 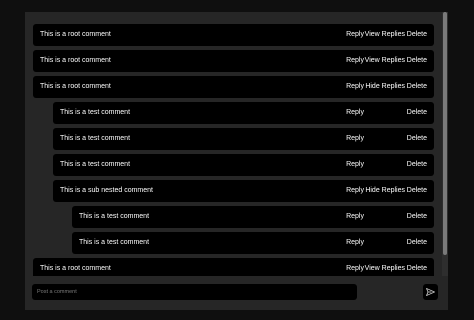 I want to click on send-button, so click(x=430, y=292).